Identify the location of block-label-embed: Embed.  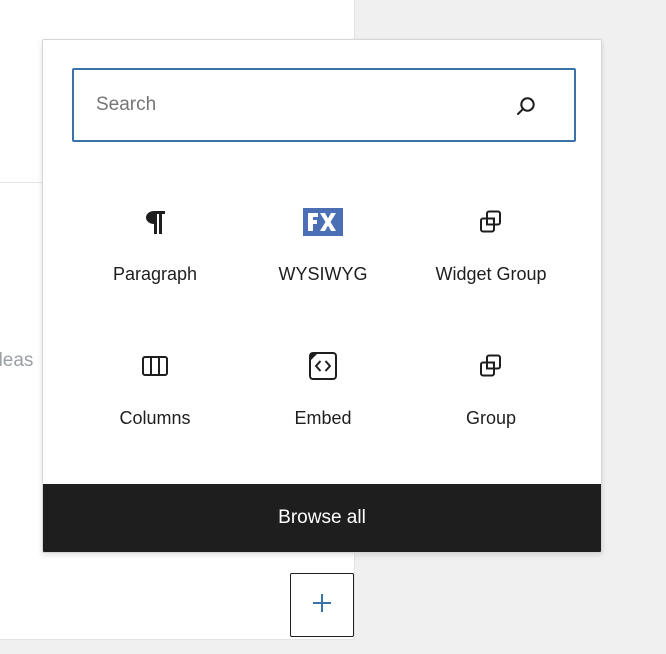
(323, 418).